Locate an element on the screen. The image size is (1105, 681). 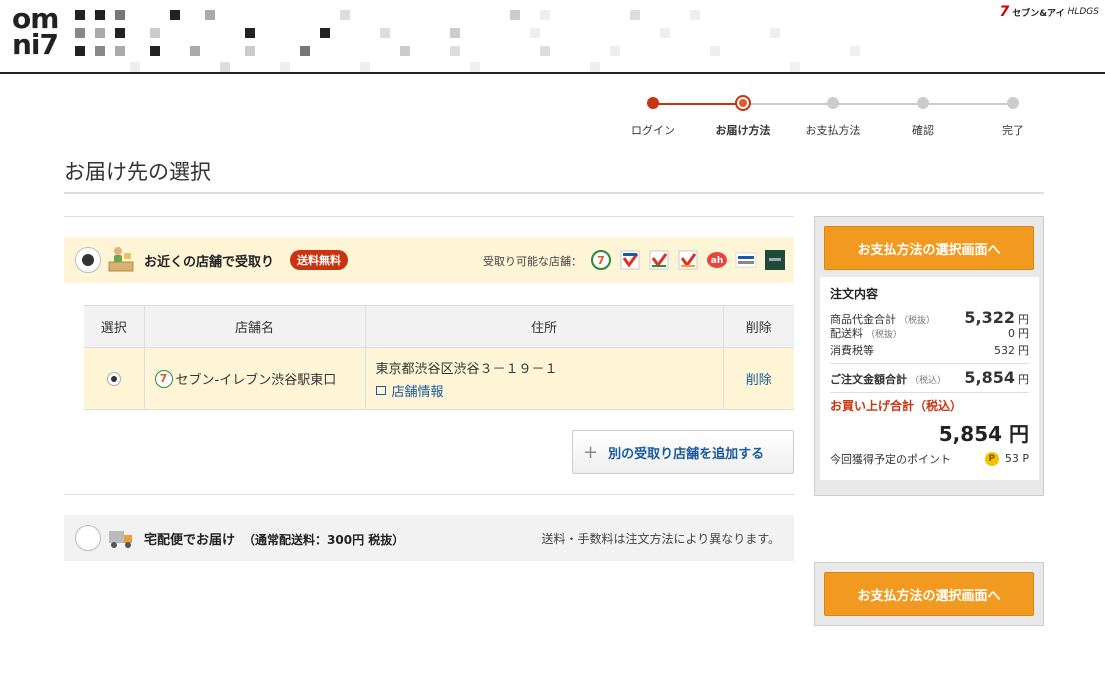
partner-suffix: HLDGS is located at coordinates (1083, 12).